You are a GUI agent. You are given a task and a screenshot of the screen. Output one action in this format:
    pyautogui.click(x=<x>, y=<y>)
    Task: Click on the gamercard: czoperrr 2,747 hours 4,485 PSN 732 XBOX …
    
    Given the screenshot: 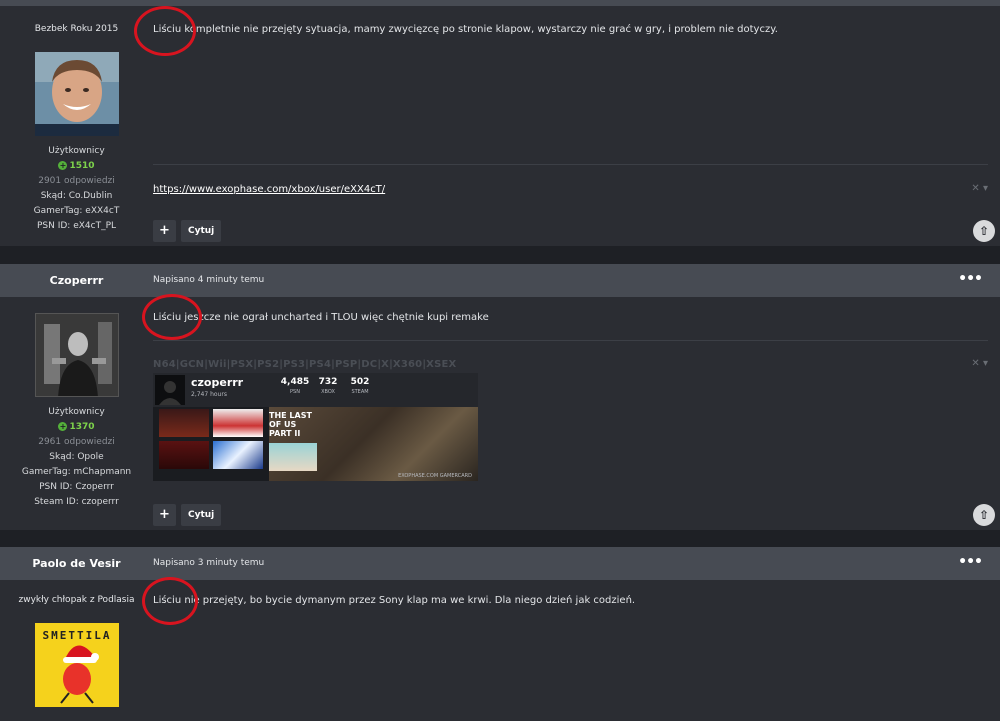 What is the action you would take?
    pyautogui.click(x=315, y=427)
    